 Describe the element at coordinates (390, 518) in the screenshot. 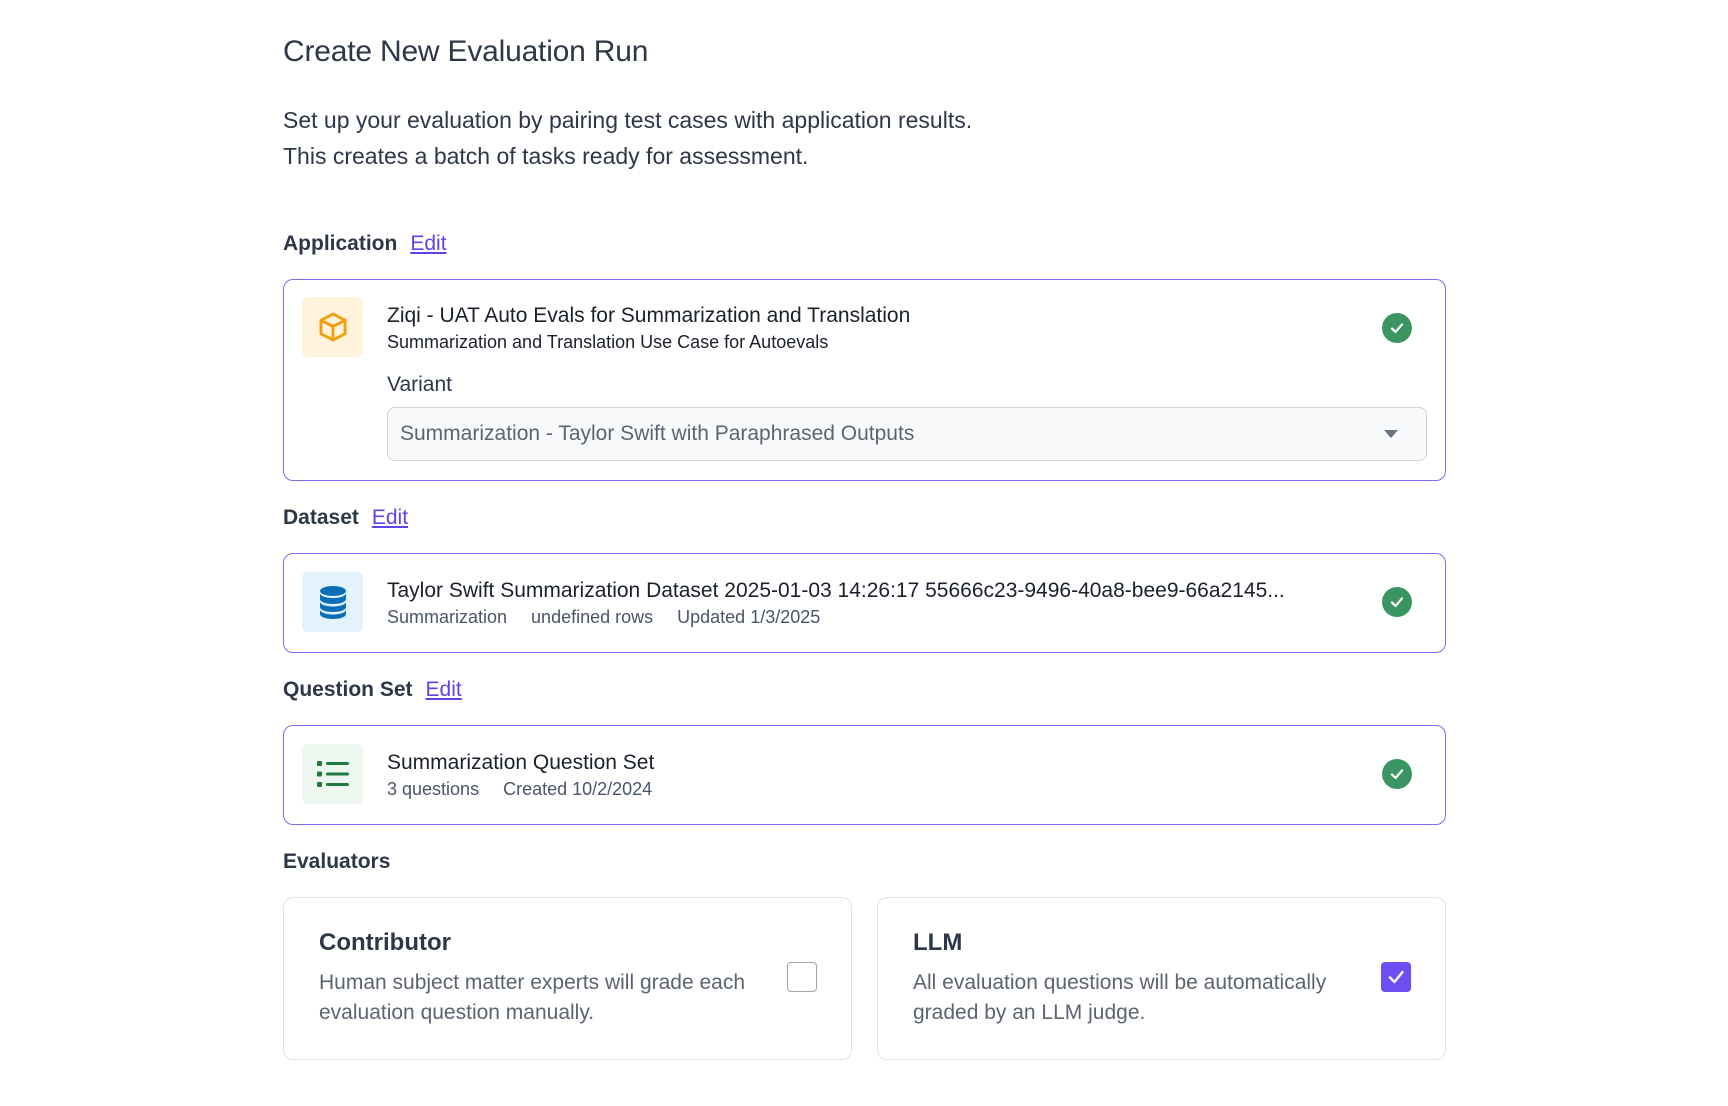

I see `dataset-edit-link: Edit` at that location.